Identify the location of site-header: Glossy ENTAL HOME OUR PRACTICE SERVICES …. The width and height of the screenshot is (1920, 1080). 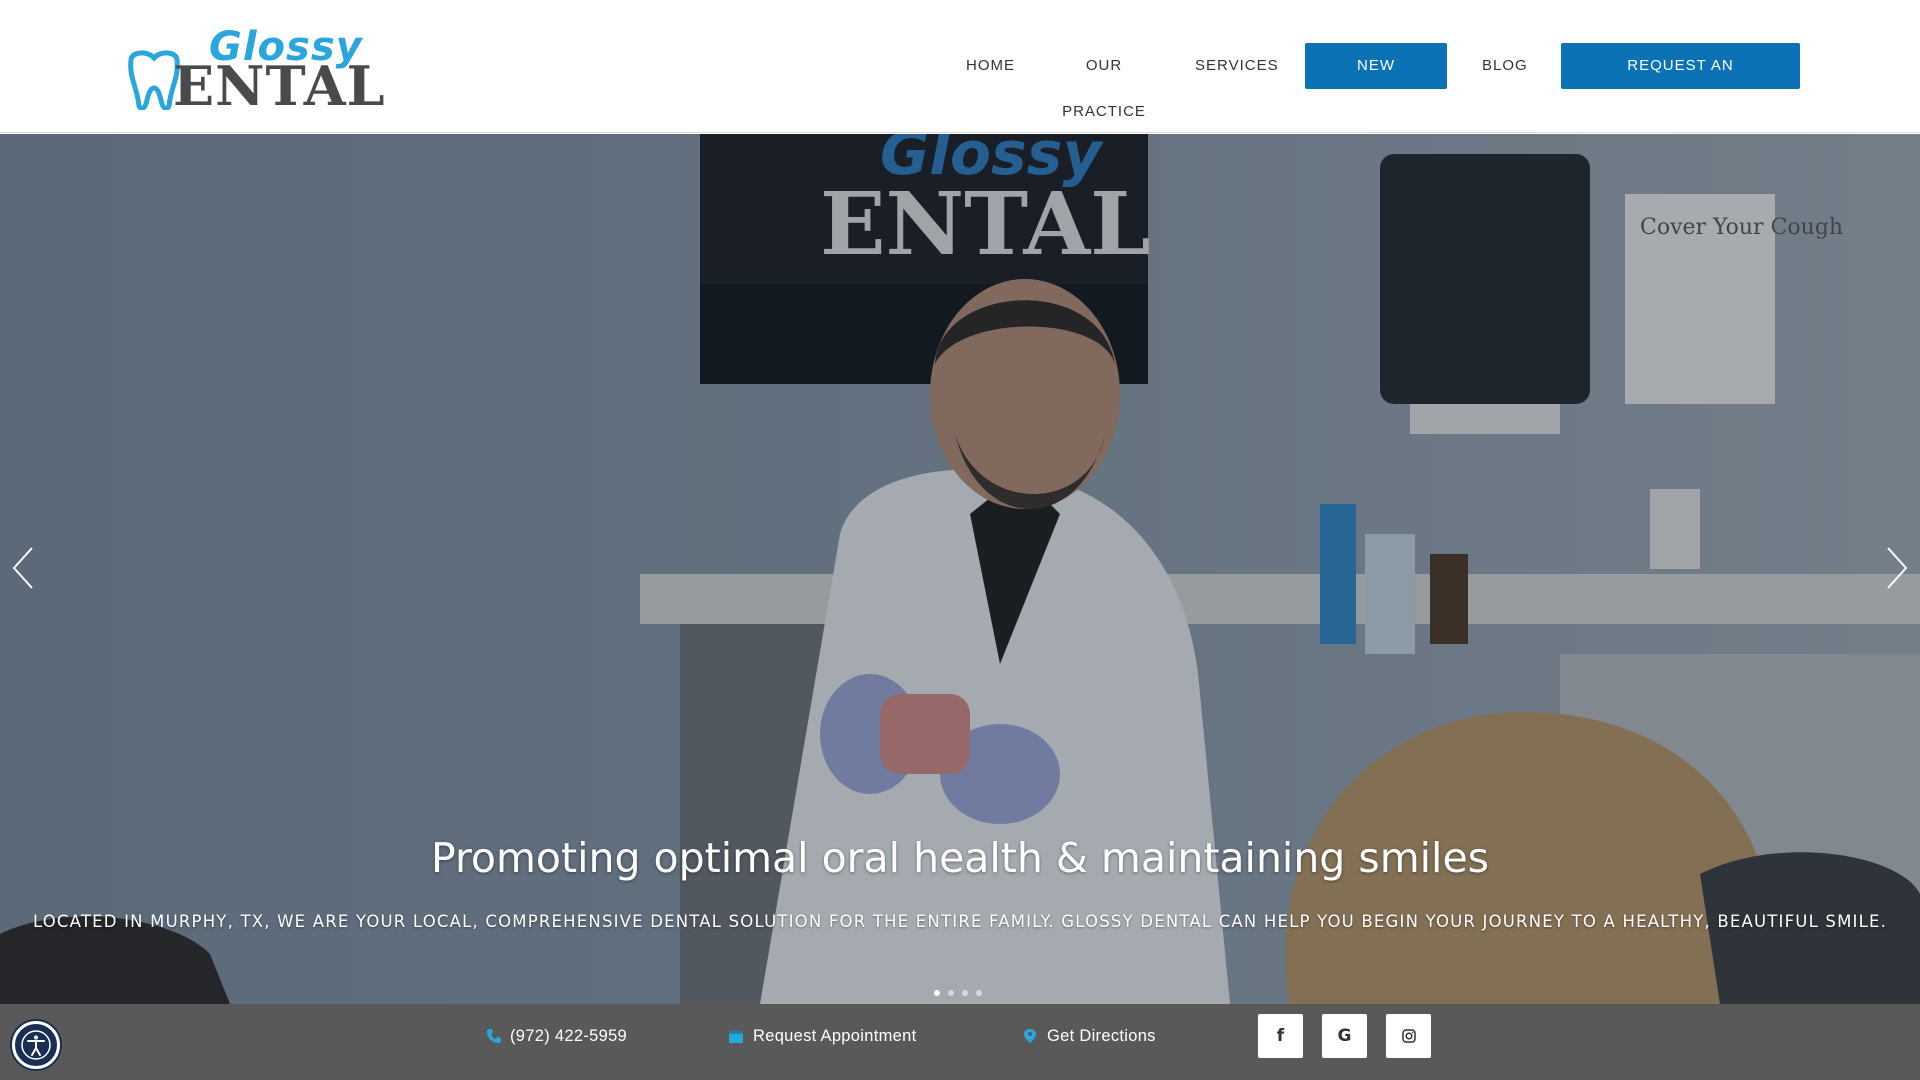
(960, 66).